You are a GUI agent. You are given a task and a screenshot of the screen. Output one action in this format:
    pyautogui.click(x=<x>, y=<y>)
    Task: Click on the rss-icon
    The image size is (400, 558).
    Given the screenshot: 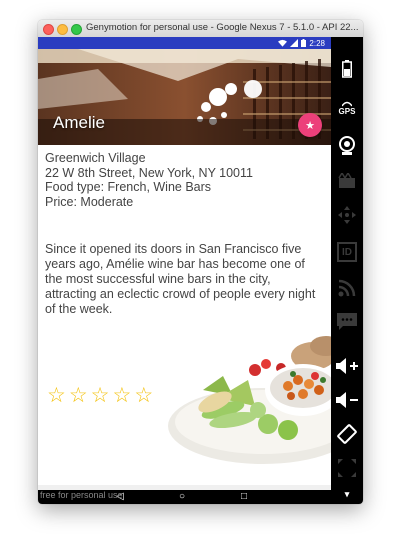 What is the action you would take?
    pyautogui.click(x=347, y=288)
    